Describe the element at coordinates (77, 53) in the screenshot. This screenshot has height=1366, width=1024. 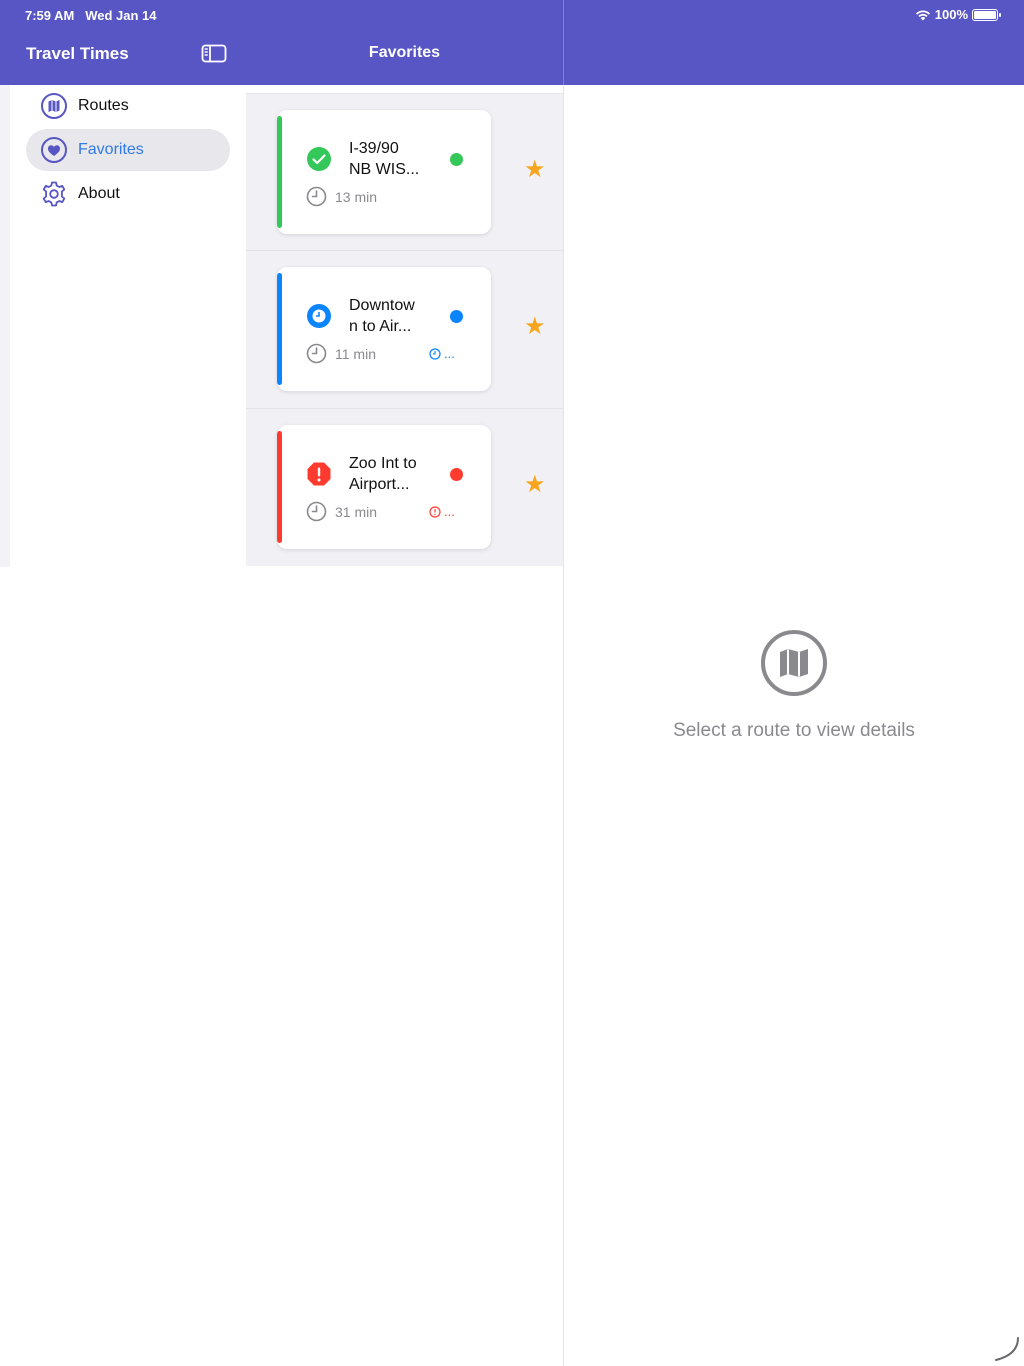
I see `sidebar-title: Travel Times` at that location.